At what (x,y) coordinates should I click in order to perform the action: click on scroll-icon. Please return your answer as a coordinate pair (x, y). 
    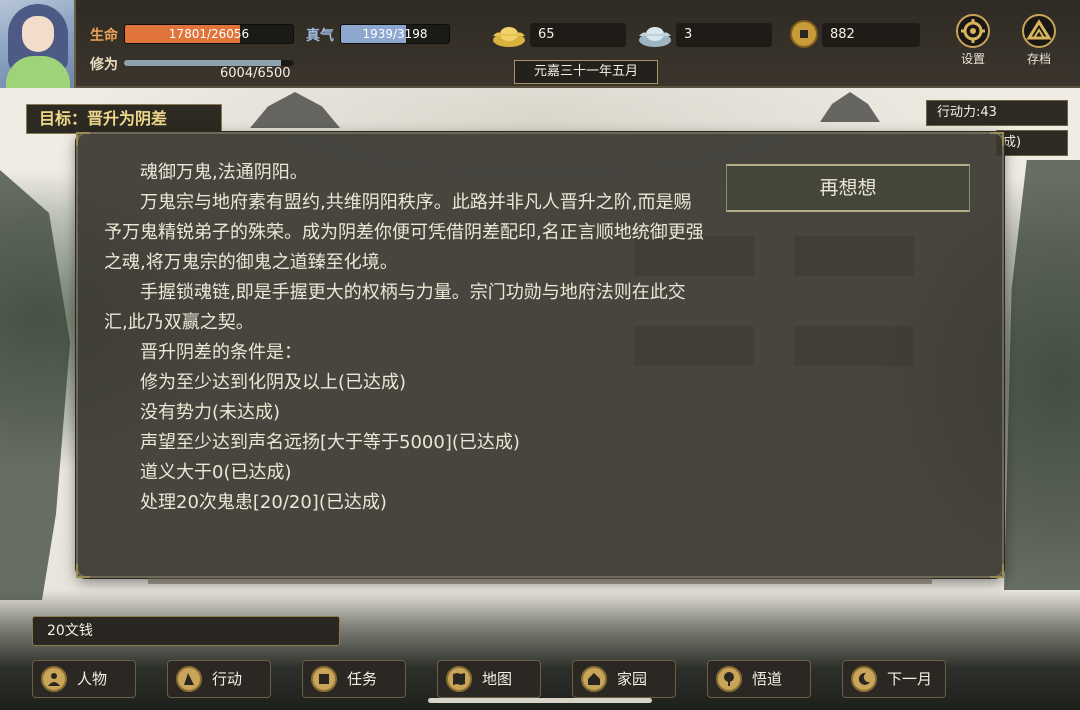
    Looking at the image, I should click on (324, 679).